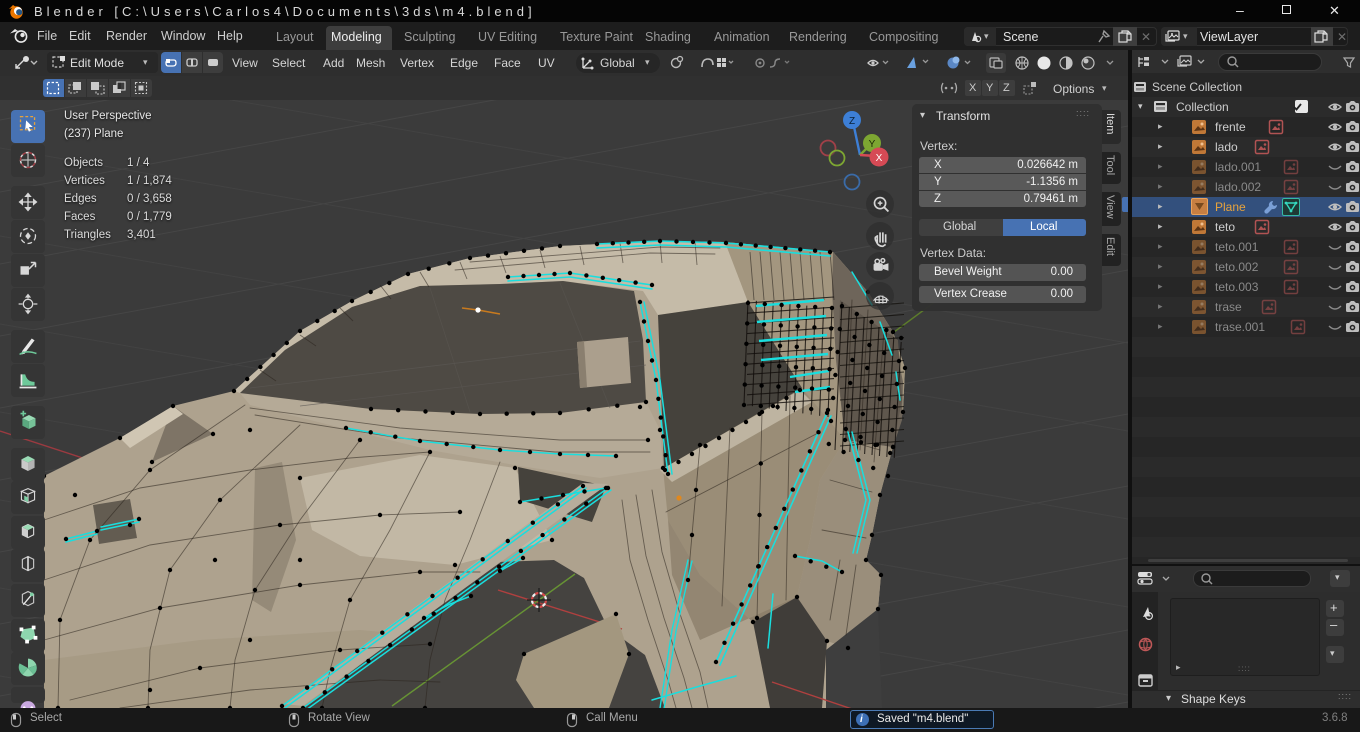  I want to click on svg-text: X, so click(879, 158).